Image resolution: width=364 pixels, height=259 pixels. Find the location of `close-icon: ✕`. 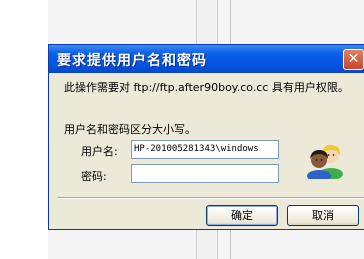

close-icon: ✕ is located at coordinates (353, 59).